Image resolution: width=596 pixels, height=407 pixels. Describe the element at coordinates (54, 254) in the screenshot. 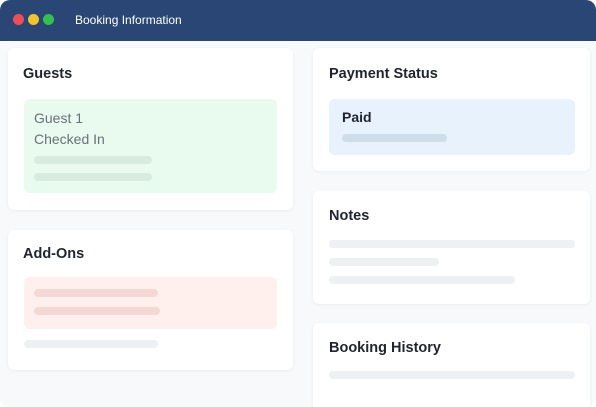

I see `add-ons-title: Add-Ons` at that location.